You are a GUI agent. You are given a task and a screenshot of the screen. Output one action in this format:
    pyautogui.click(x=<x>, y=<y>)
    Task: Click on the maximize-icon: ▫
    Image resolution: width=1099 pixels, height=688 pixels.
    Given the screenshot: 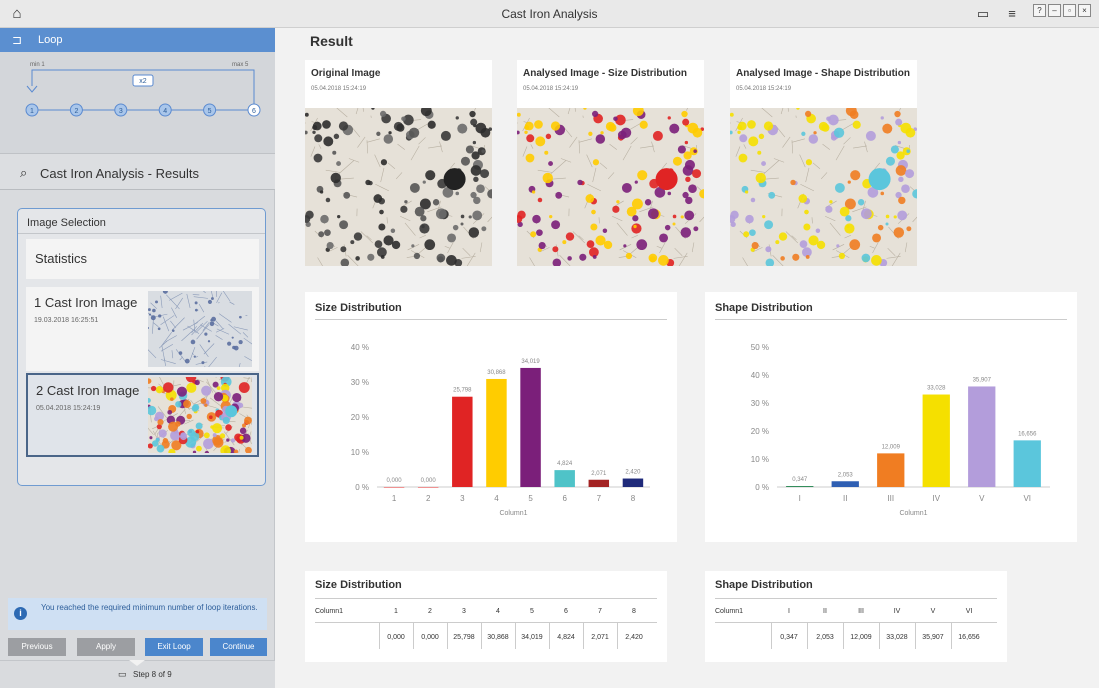 What is the action you would take?
    pyautogui.click(x=1069, y=10)
    